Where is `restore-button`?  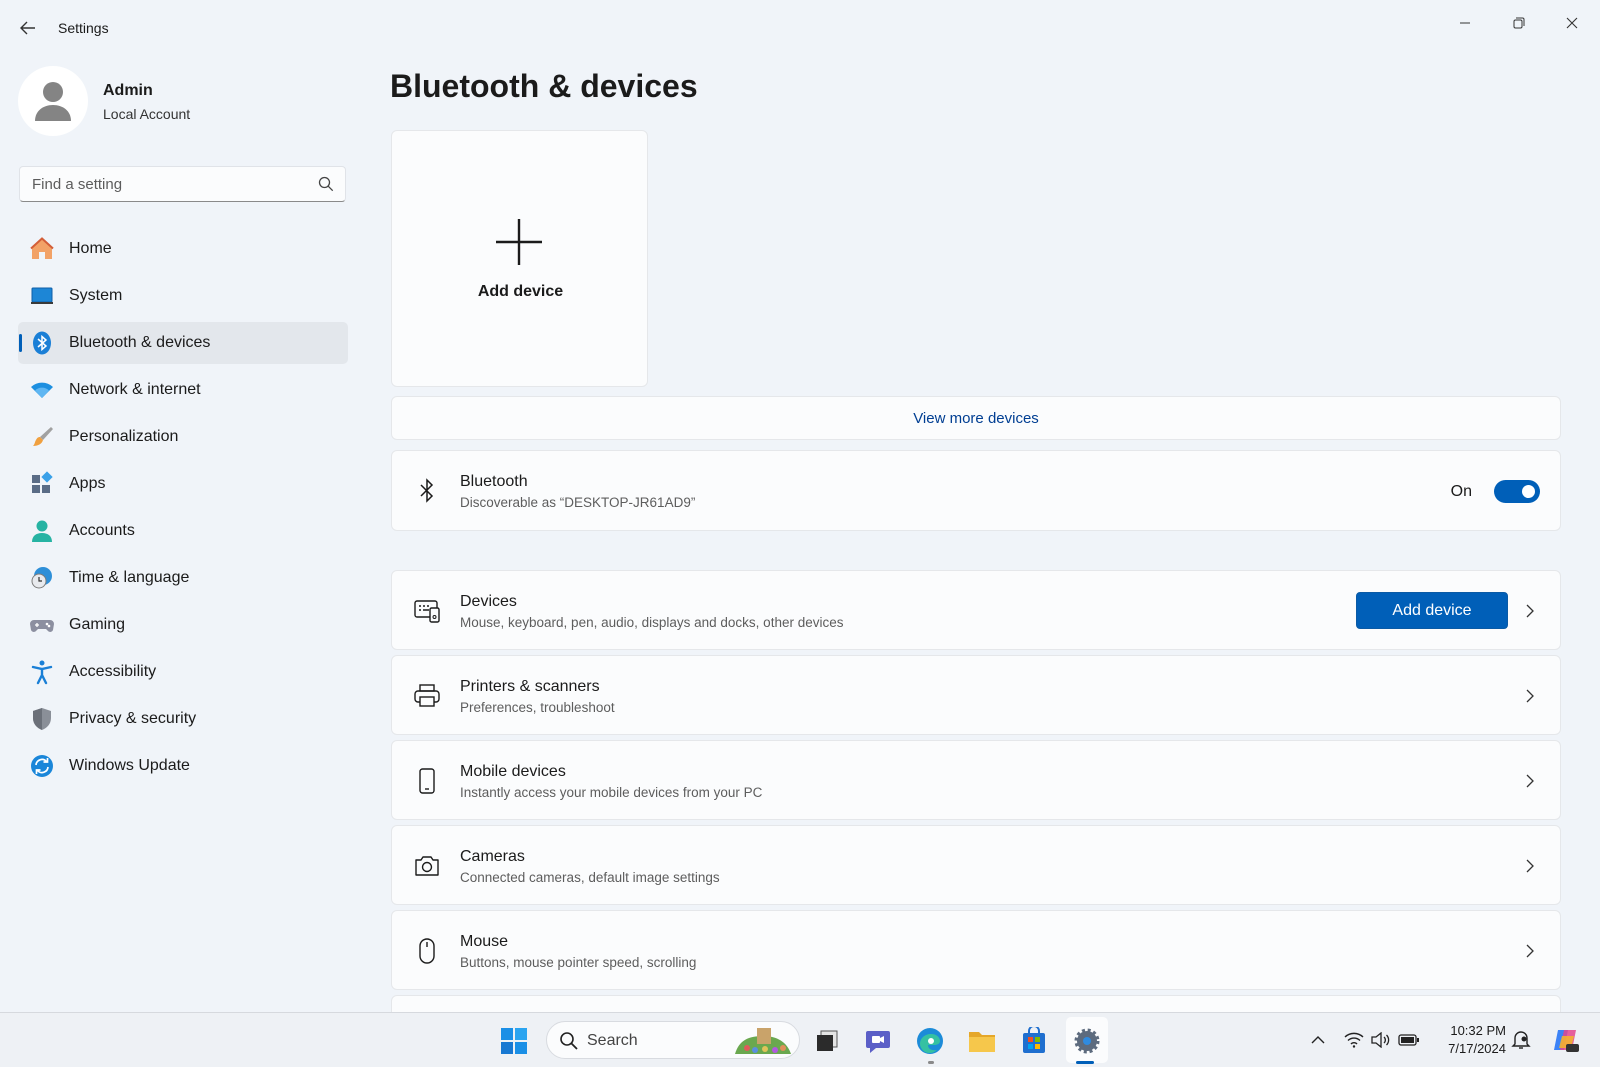 restore-button is located at coordinates (1519, 23).